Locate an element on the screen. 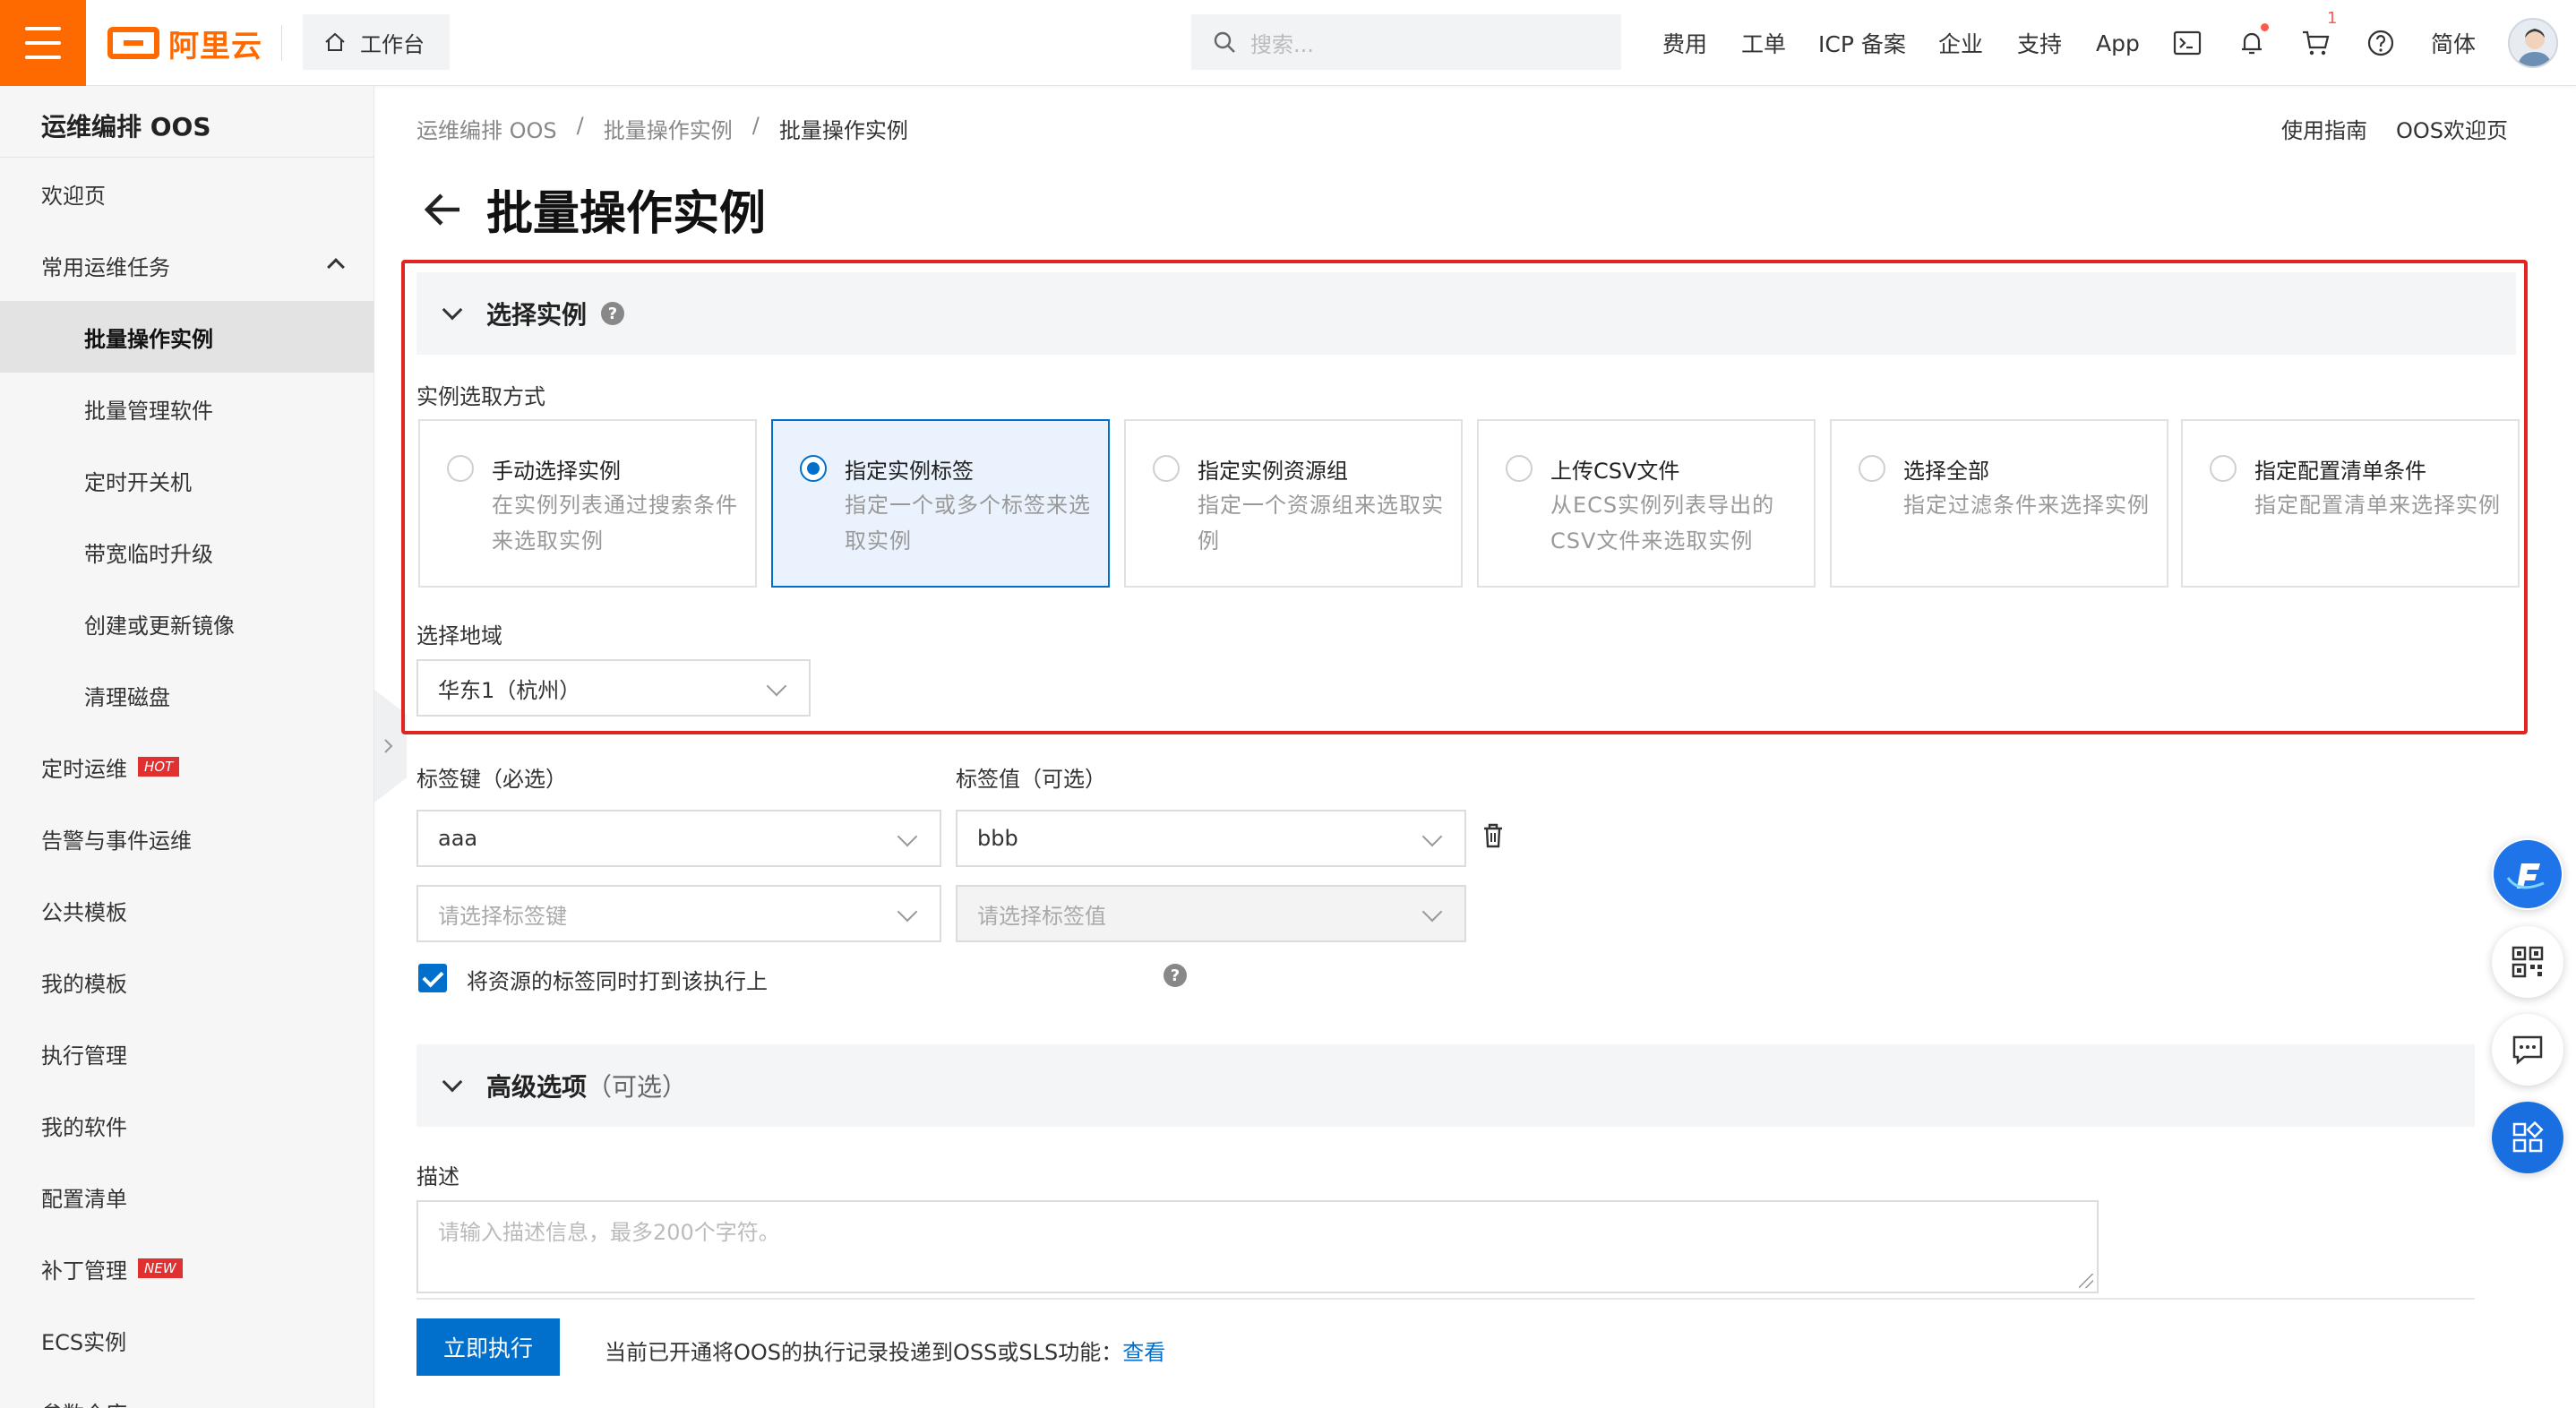  nav-support: 支持 is located at coordinates (2039, 43).